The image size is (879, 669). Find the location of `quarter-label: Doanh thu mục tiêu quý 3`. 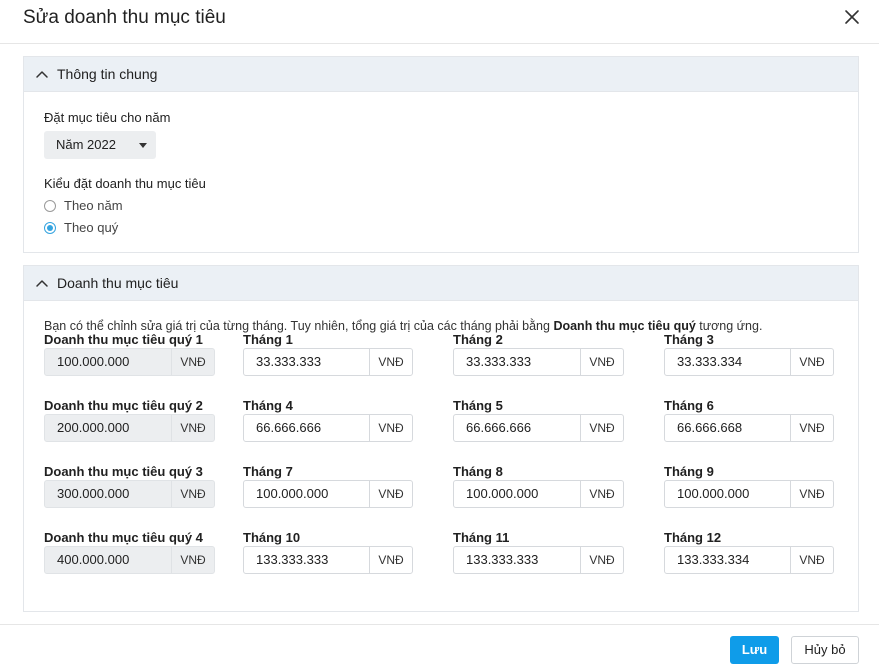

quarter-label: Doanh thu mục tiêu quý 3 is located at coordinates (123, 471).